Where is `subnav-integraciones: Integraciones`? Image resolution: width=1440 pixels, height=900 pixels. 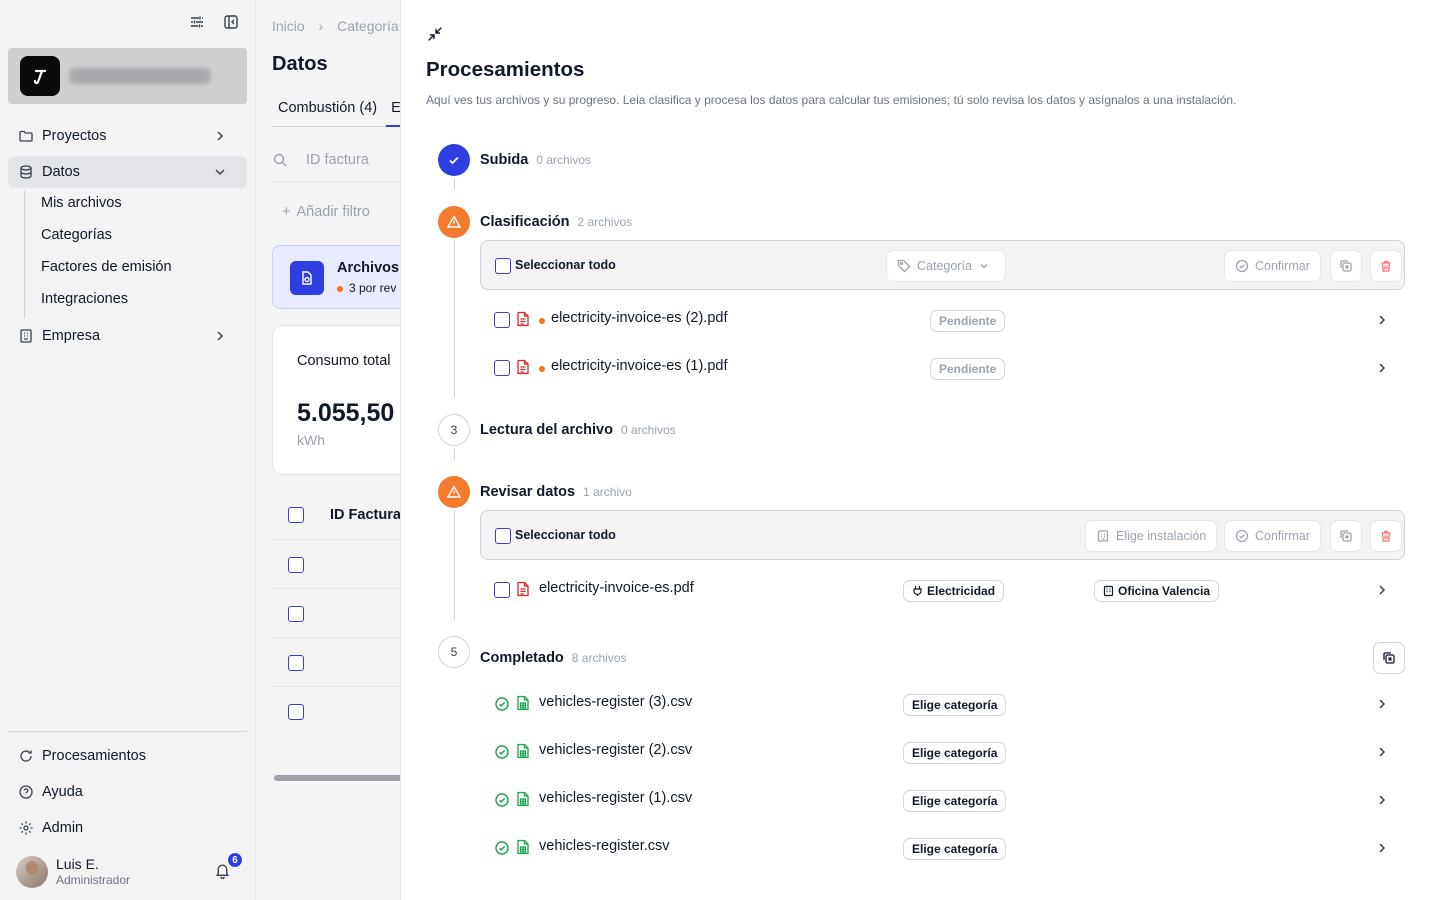 subnav-integraciones: Integraciones is located at coordinates (84, 299).